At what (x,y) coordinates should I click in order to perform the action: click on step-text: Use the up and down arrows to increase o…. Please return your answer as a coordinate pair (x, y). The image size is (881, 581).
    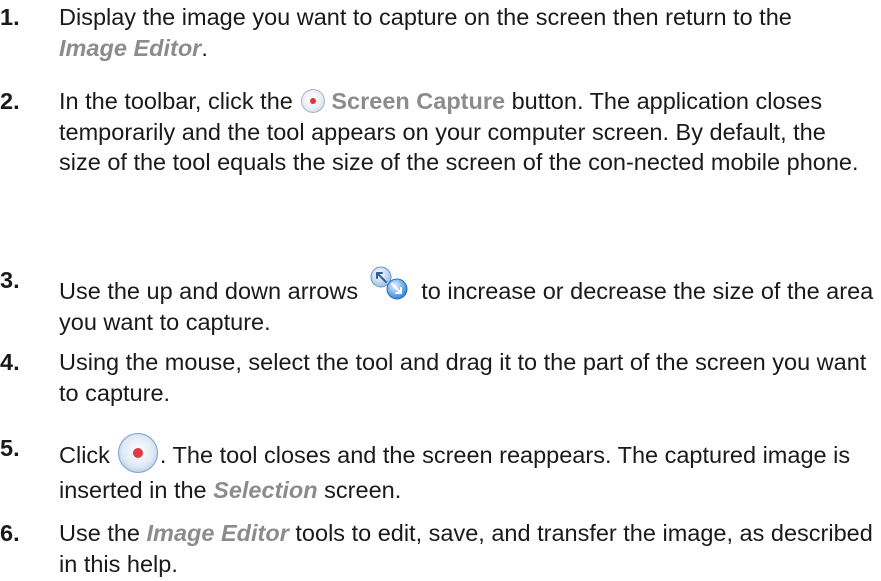
    Looking at the image, I should click on (466, 301).